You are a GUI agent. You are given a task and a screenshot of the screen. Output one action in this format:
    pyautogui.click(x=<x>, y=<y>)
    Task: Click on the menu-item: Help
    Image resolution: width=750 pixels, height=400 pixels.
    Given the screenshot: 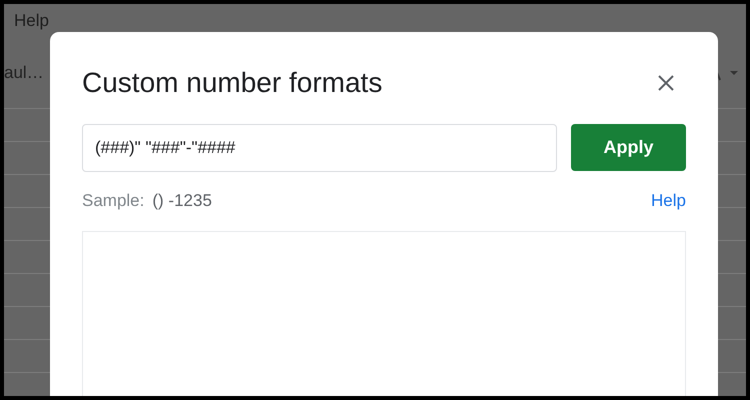 What is the action you would take?
    pyautogui.click(x=31, y=20)
    